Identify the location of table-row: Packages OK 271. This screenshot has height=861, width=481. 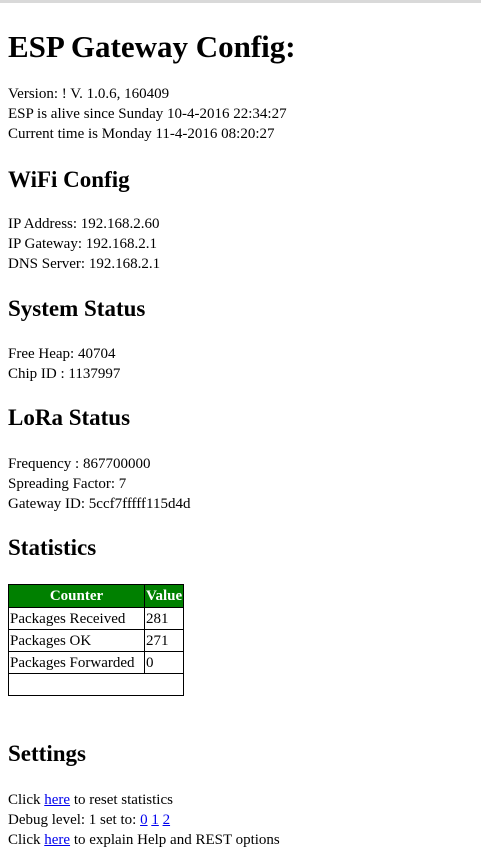
(96, 640).